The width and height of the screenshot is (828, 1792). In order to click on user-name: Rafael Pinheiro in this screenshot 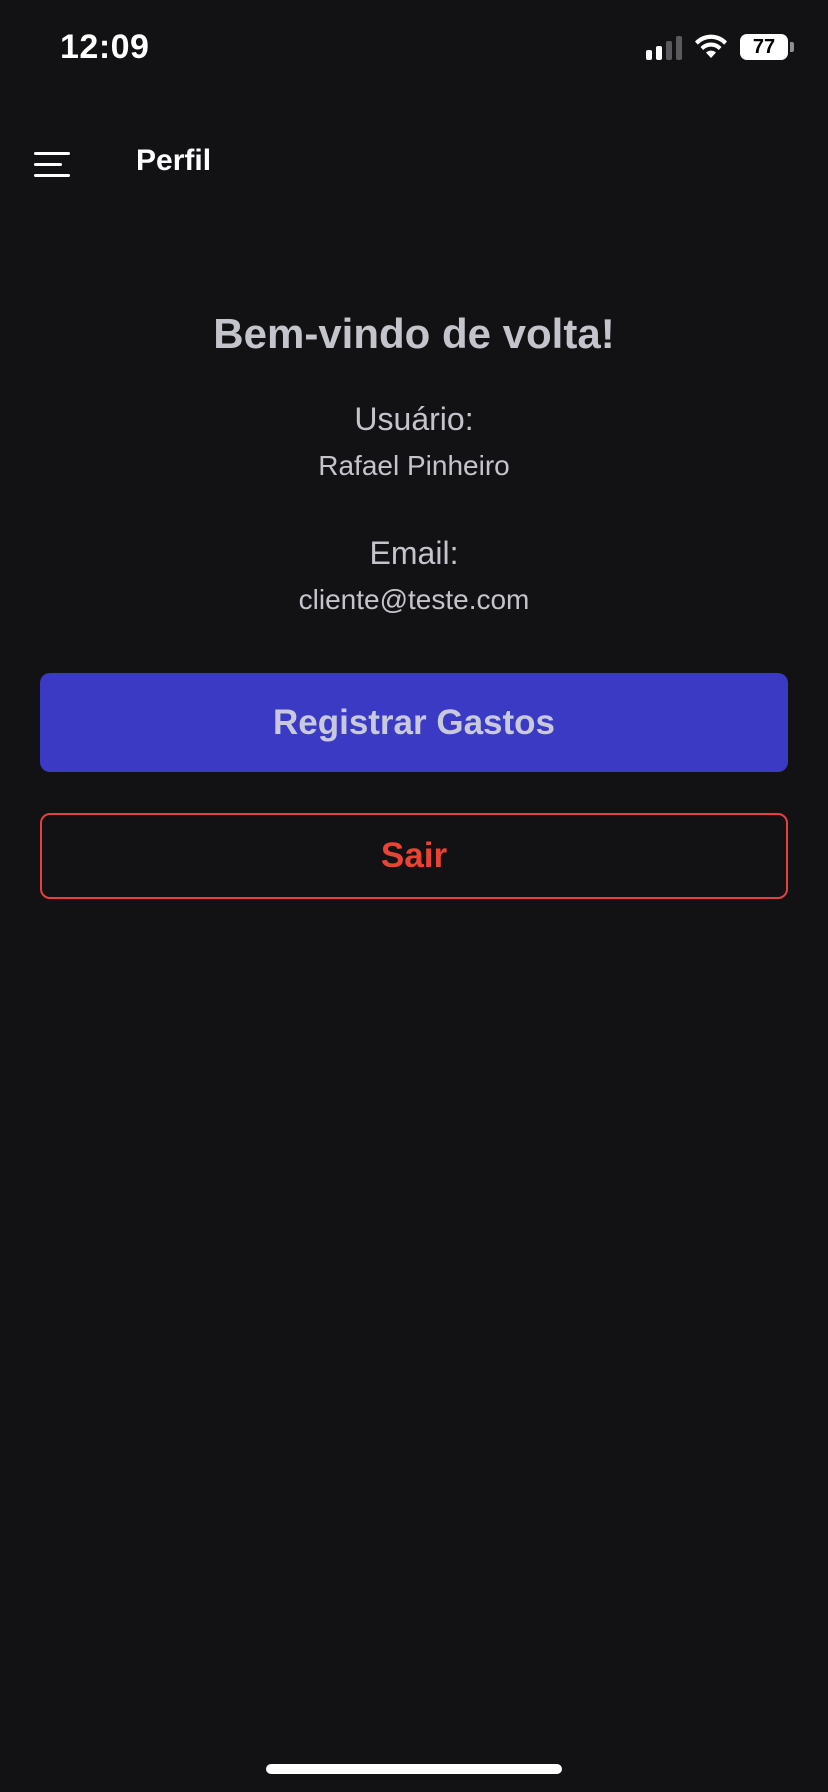, I will do `click(414, 465)`.